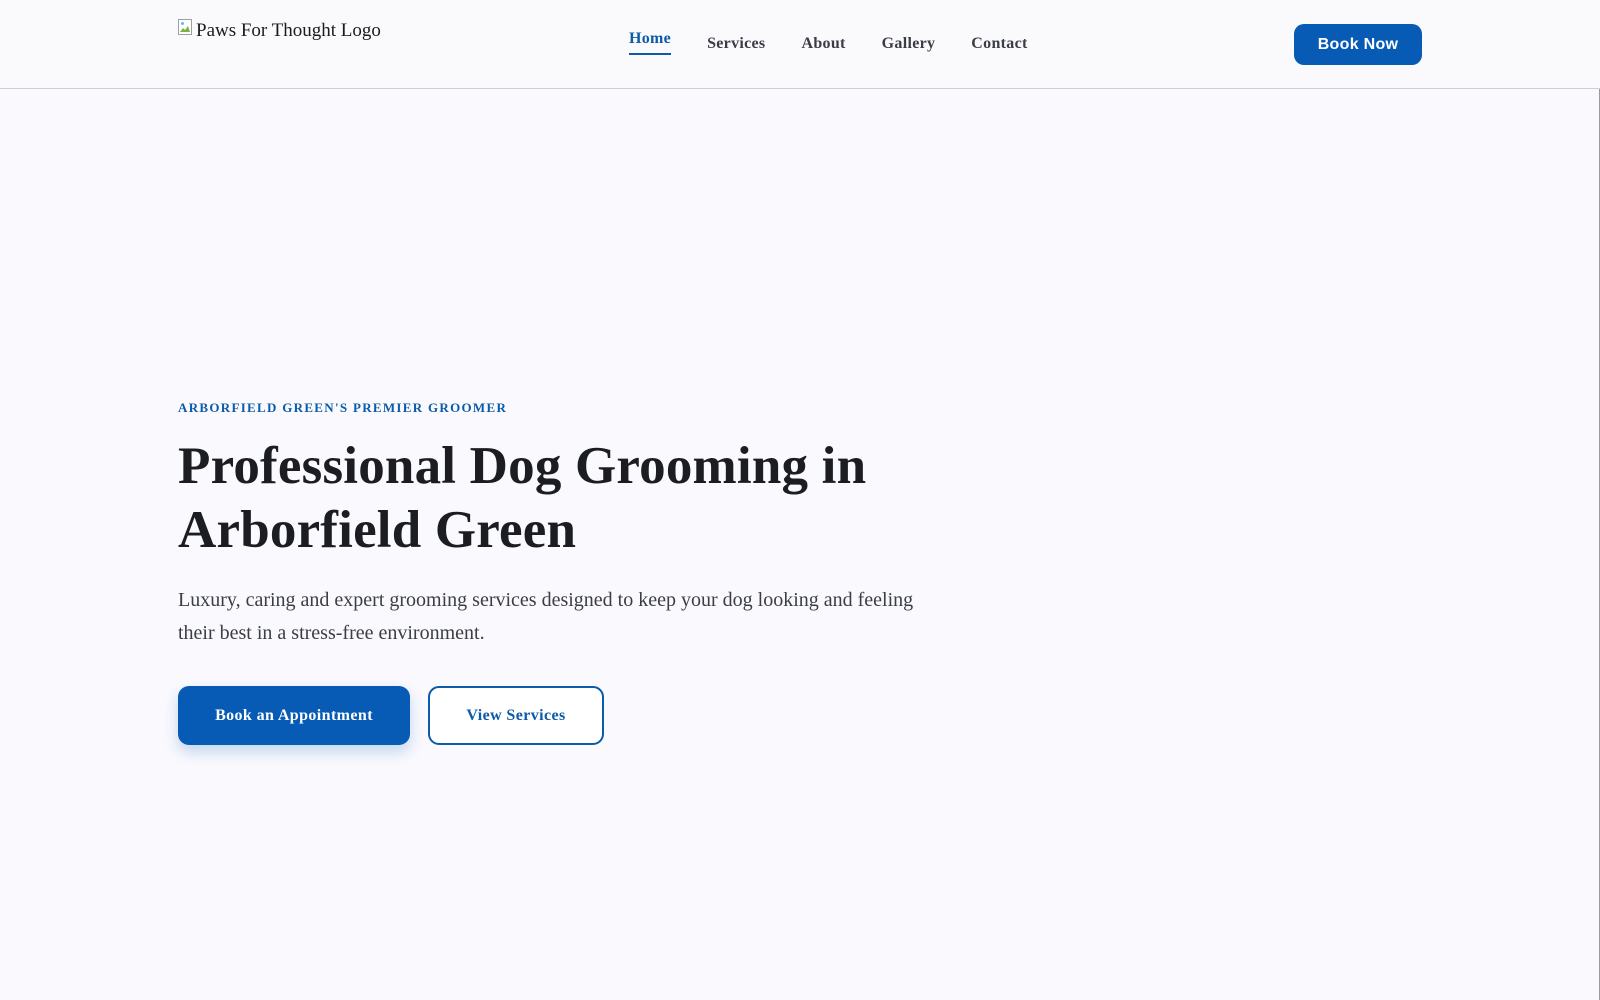  I want to click on hero-subtitle-line-2: their best in a stress-free environment., so click(331, 633).